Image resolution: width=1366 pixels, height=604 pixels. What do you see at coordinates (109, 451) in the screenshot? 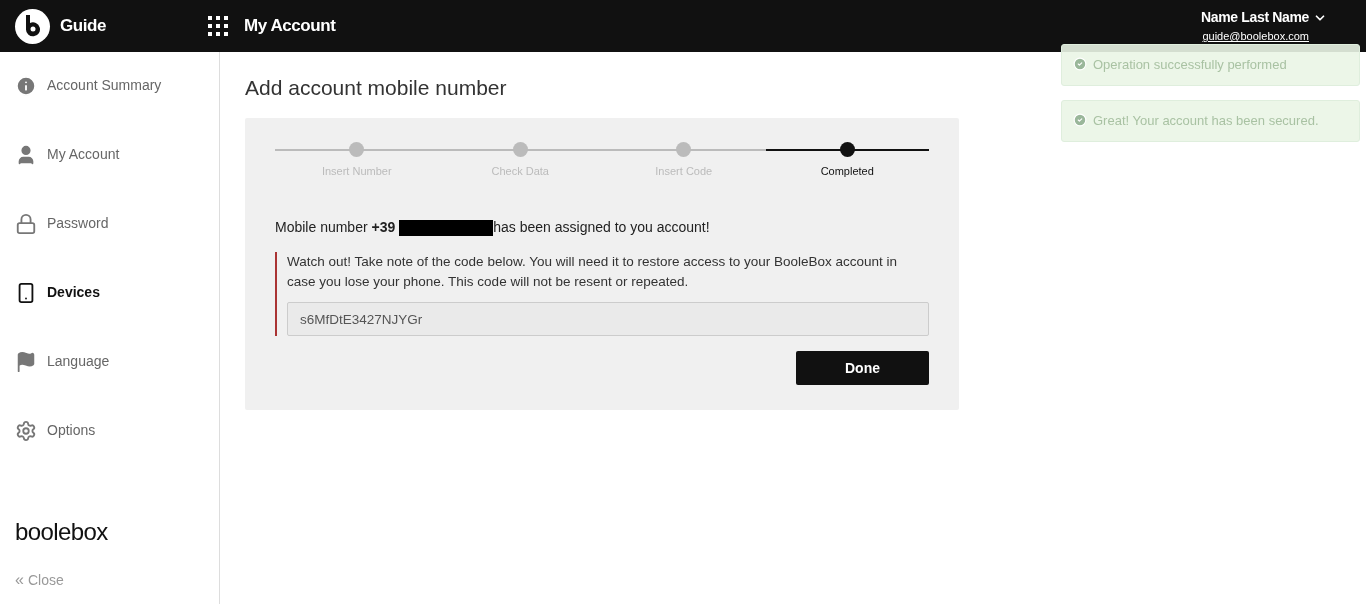
I see `sidebar-item: Options` at bounding box center [109, 451].